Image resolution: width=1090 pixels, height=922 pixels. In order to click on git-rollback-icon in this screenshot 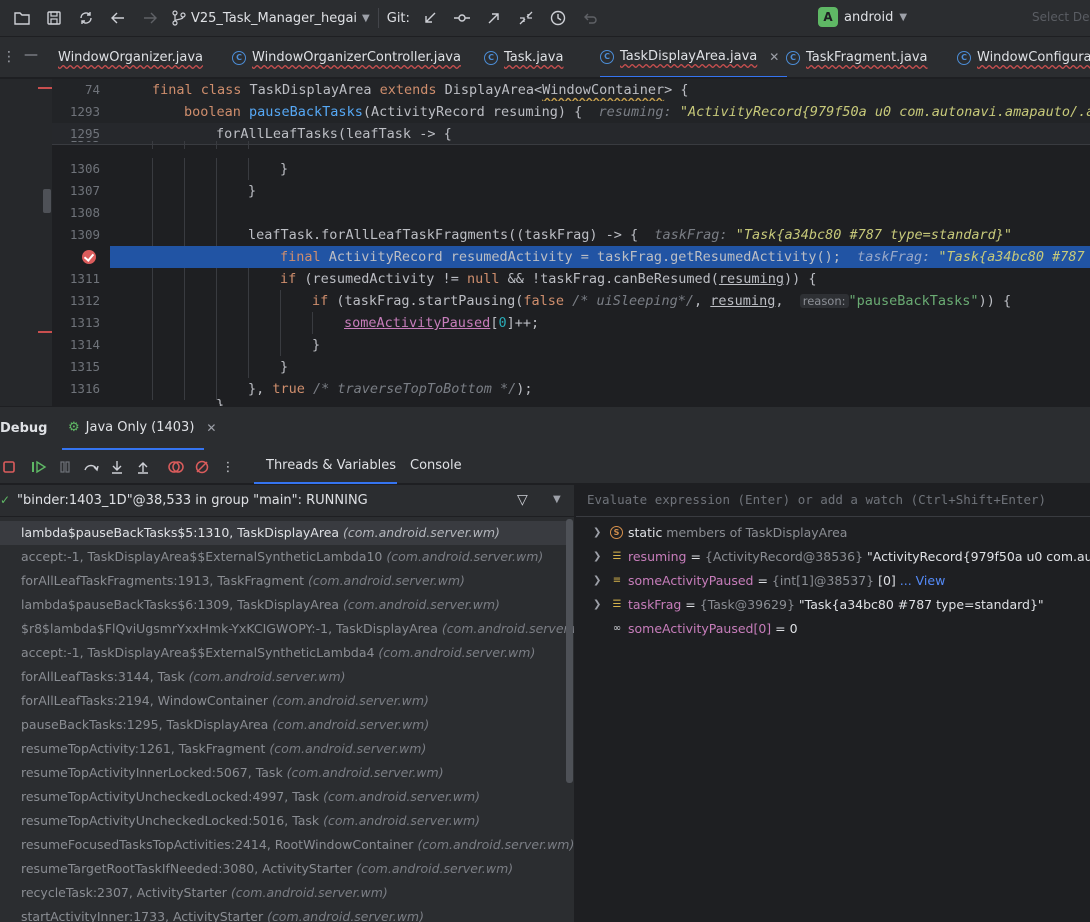, I will do `click(590, 18)`.